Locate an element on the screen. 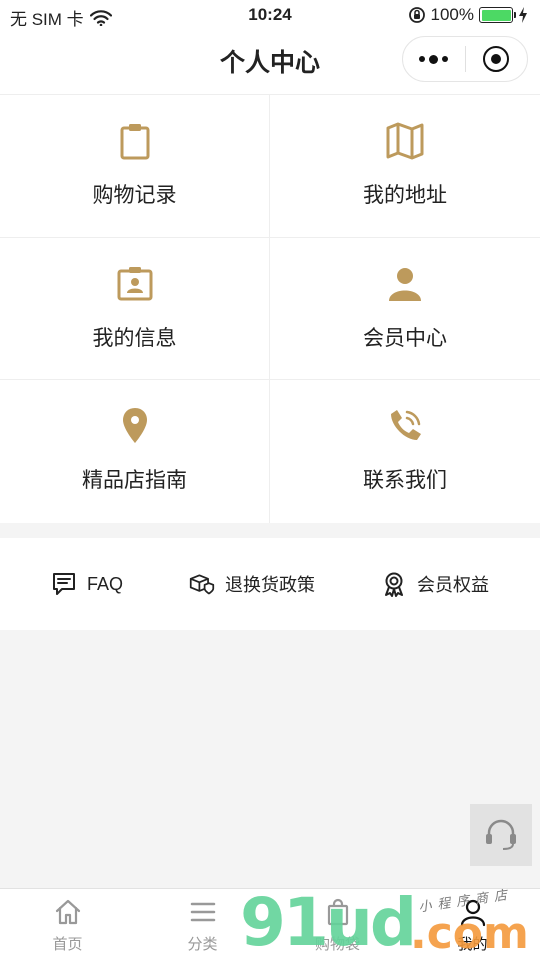 This screenshot has width=540, height=960. badge-icon is located at coordinates (393, 584).